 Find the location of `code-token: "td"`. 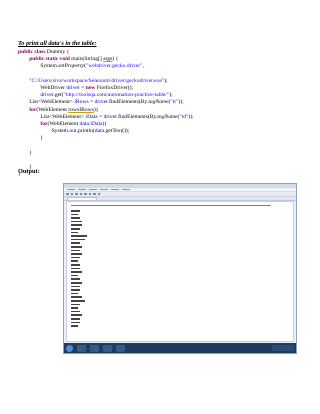

code-token: "td" is located at coordinates (184, 116).